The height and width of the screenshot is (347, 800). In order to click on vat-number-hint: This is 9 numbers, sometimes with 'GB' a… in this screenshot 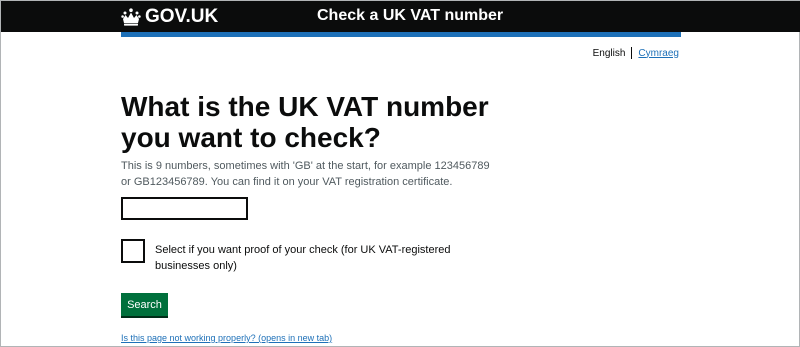, I will do `click(305, 174)`.